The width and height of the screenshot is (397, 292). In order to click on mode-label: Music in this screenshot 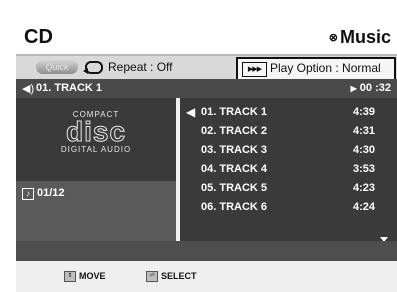, I will do `click(365, 37)`.